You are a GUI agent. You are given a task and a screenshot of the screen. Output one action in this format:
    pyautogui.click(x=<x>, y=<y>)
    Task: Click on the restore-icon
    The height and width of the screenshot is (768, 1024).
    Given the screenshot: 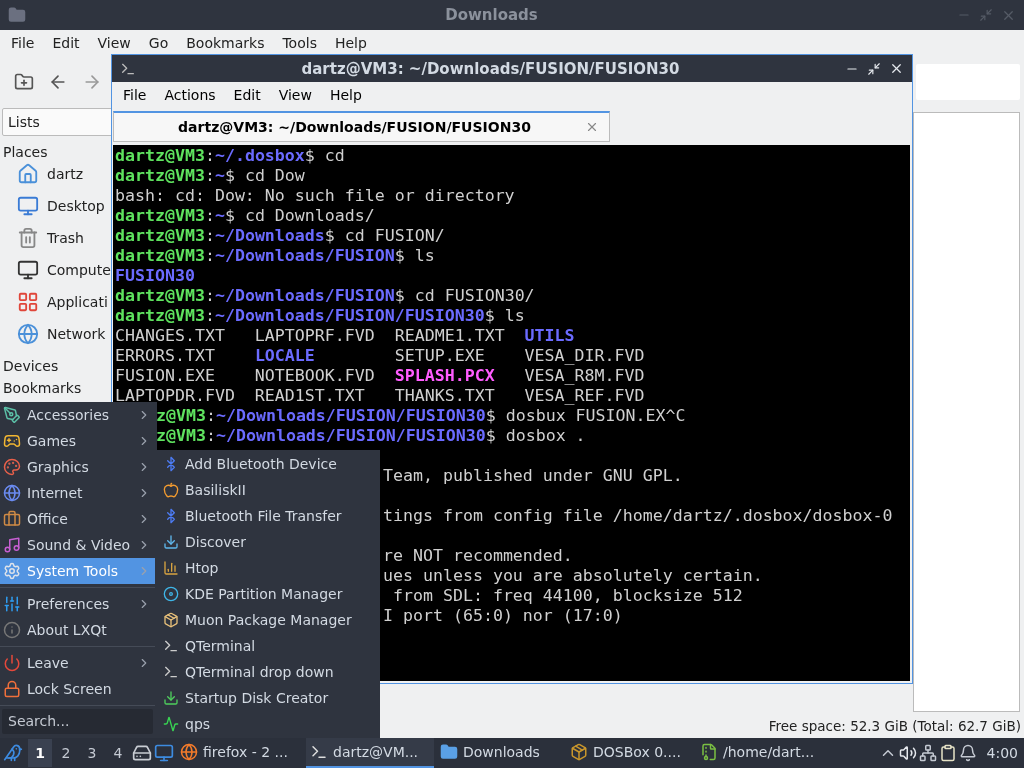 What is the action you would take?
    pyautogui.click(x=874, y=68)
    